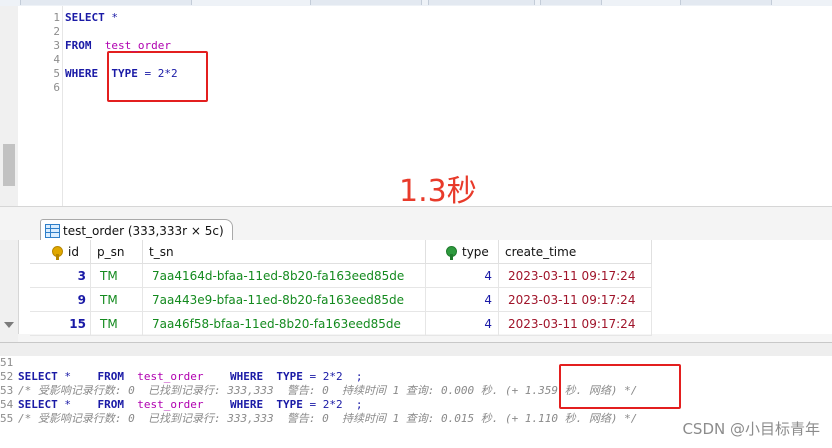 The height and width of the screenshot is (448, 832). I want to click on scroll-down-icon, so click(9, 325).